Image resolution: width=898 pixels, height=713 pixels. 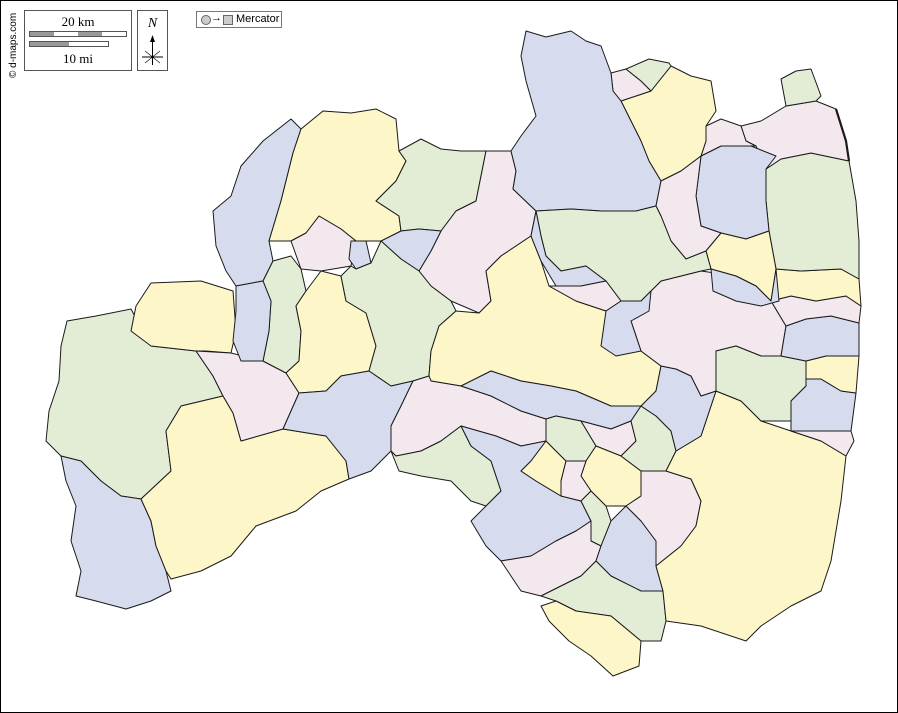 What do you see at coordinates (78, 21) in the screenshot?
I see `scale-km-label: 20 km` at bounding box center [78, 21].